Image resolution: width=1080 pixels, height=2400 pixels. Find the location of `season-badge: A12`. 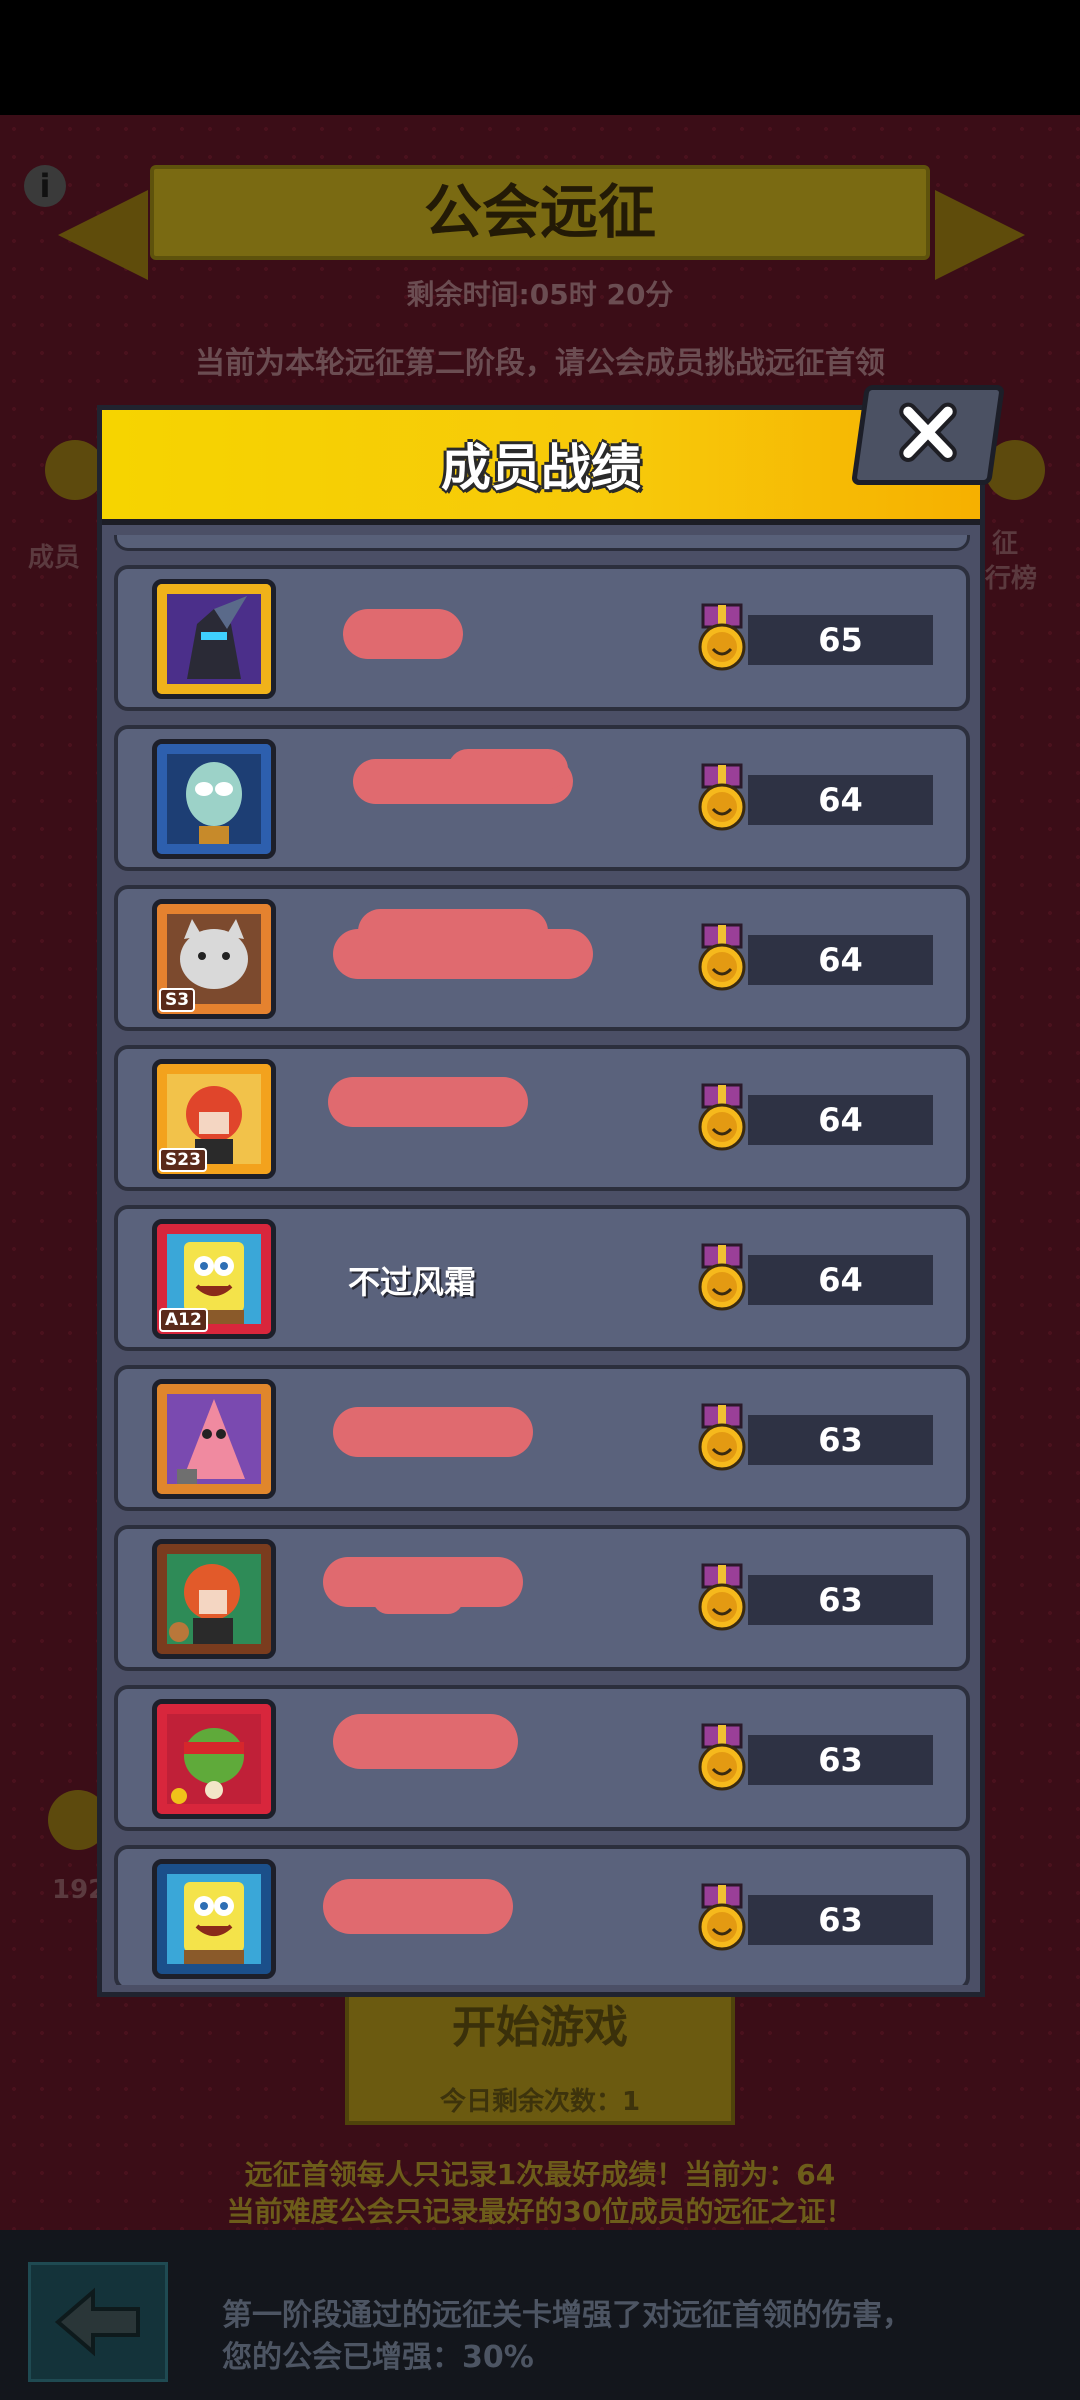

season-badge: A12 is located at coordinates (183, 1320).